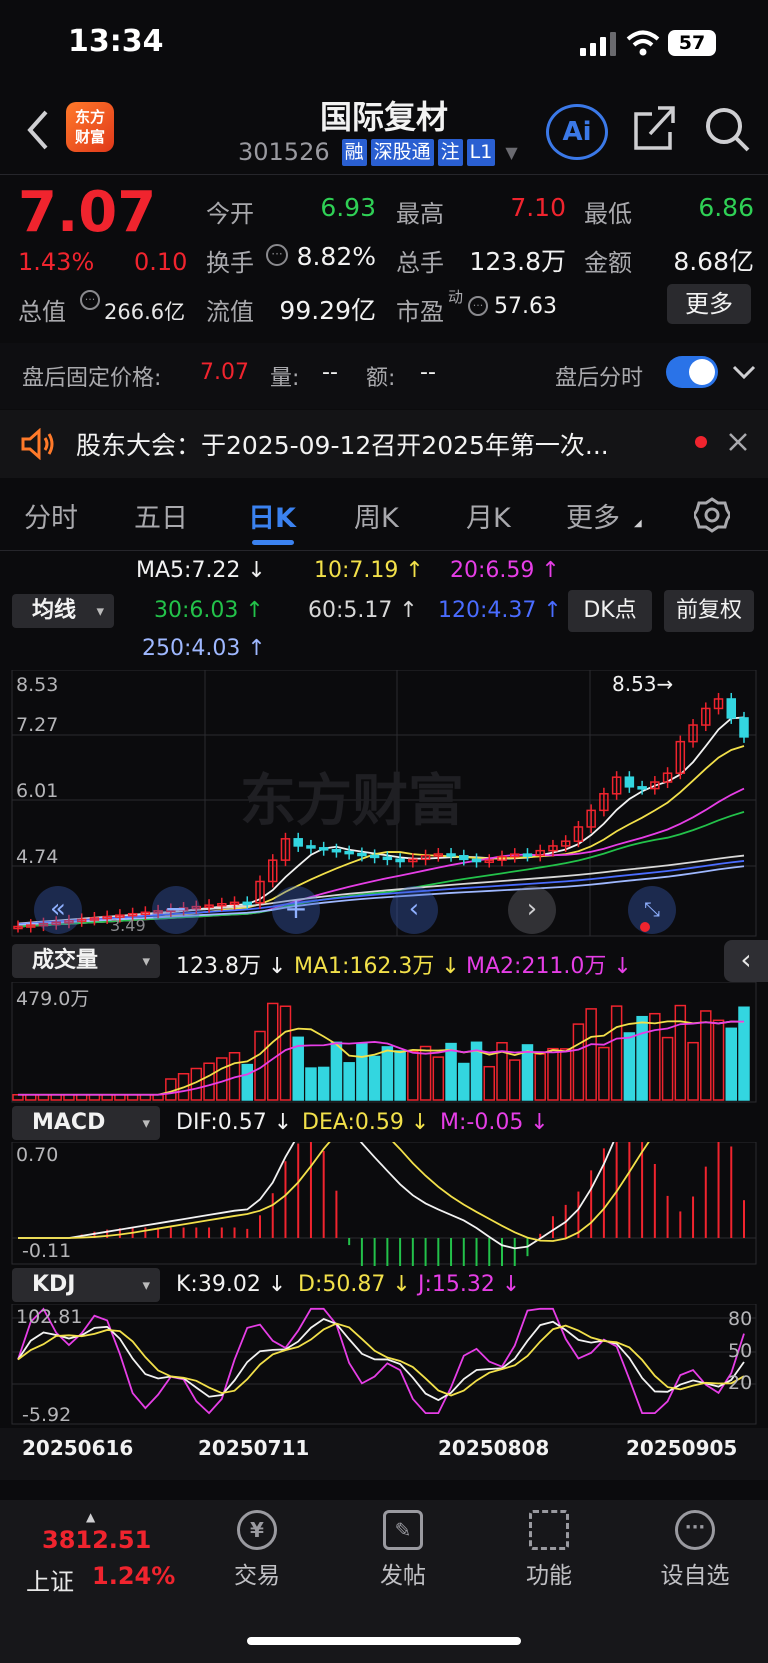 This screenshot has height=1663, width=768. What do you see at coordinates (296, 910) in the screenshot?
I see `zoom-in-icon: +` at bounding box center [296, 910].